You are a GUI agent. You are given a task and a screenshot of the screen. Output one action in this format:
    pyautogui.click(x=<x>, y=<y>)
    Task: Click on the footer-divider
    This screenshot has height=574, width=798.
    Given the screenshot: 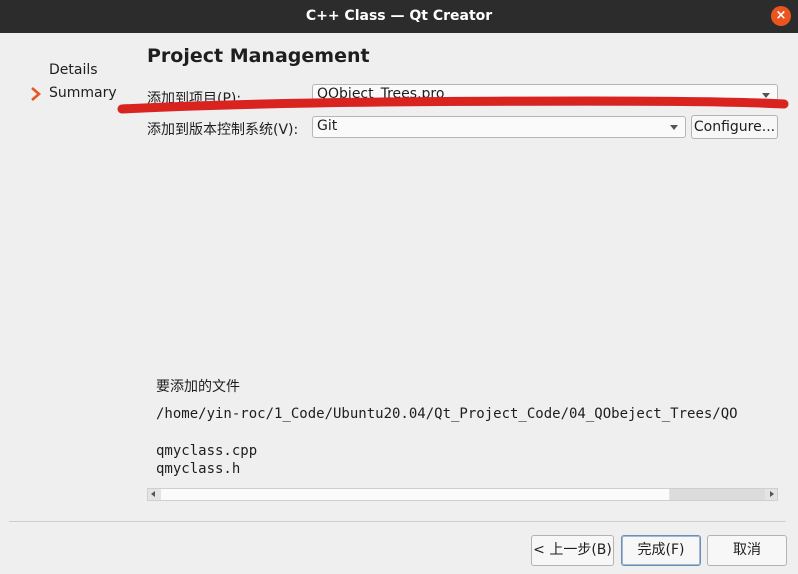 What is the action you would take?
    pyautogui.click(x=397, y=521)
    